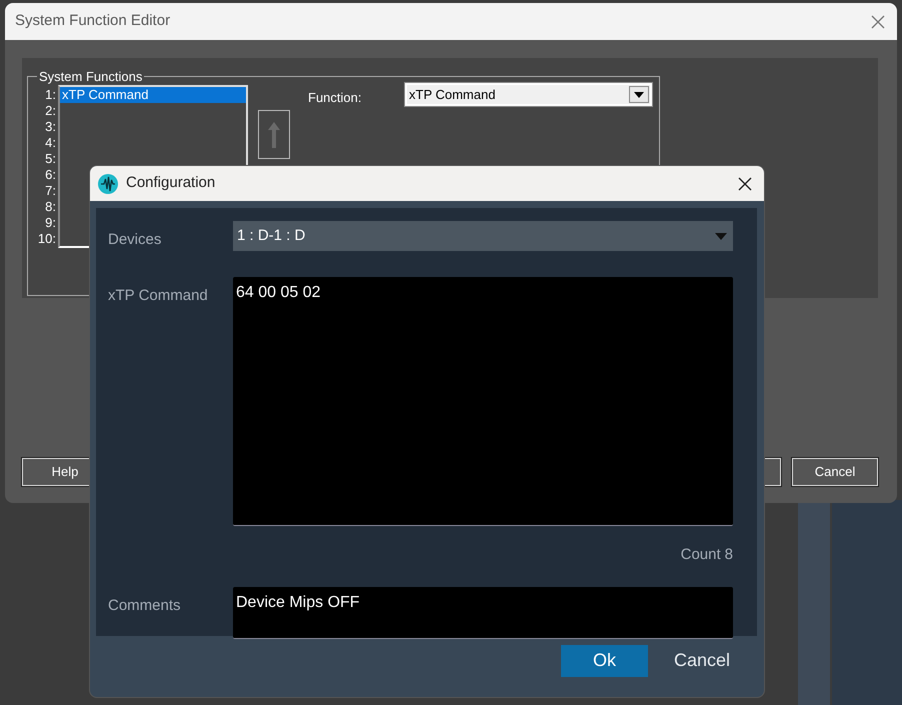 The height and width of the screenshot is (705, 902). What do you see at coordinates (50, 95) in the screenshot?
I see `slot-number: 1:` at bounding box center [50, 95].